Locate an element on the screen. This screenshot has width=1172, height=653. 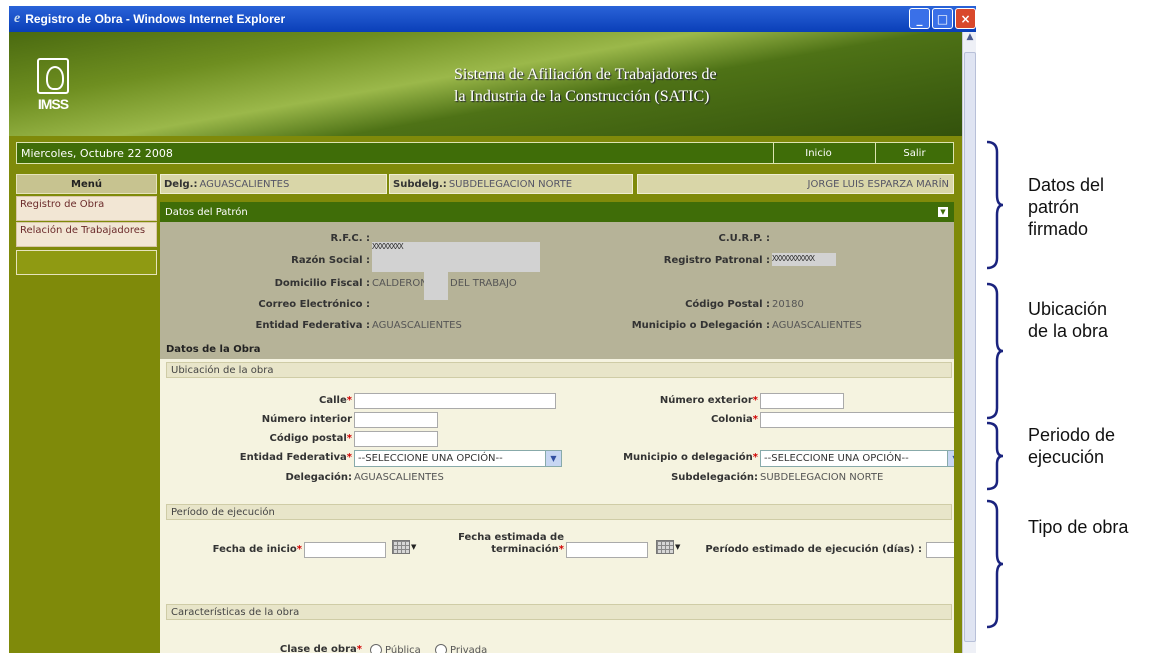
annotation-ubicacion: Ubicación de la obra is located at coordinates (1068, 320).